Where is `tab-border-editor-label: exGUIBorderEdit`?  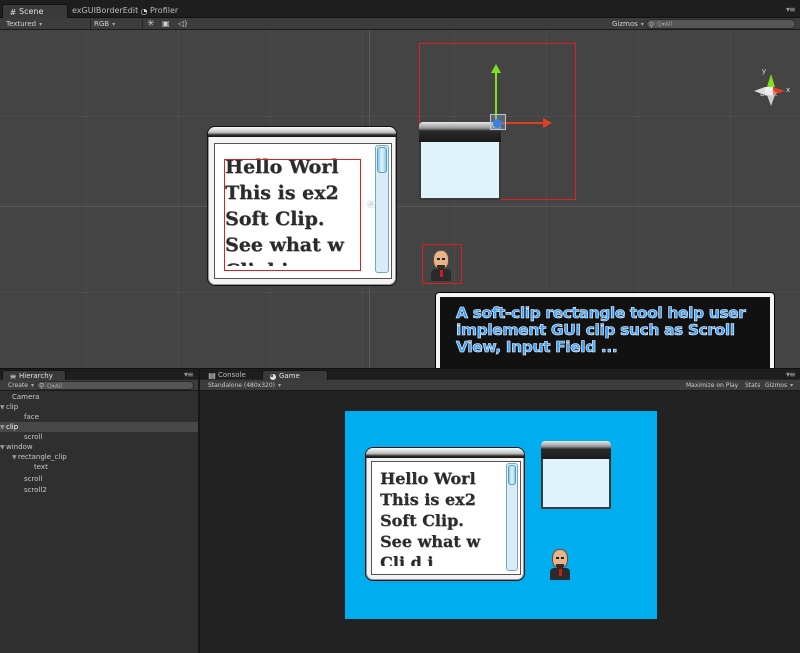
tab-border-editor-label: exGUIBorderEdit is located at coordinates (105, 10).